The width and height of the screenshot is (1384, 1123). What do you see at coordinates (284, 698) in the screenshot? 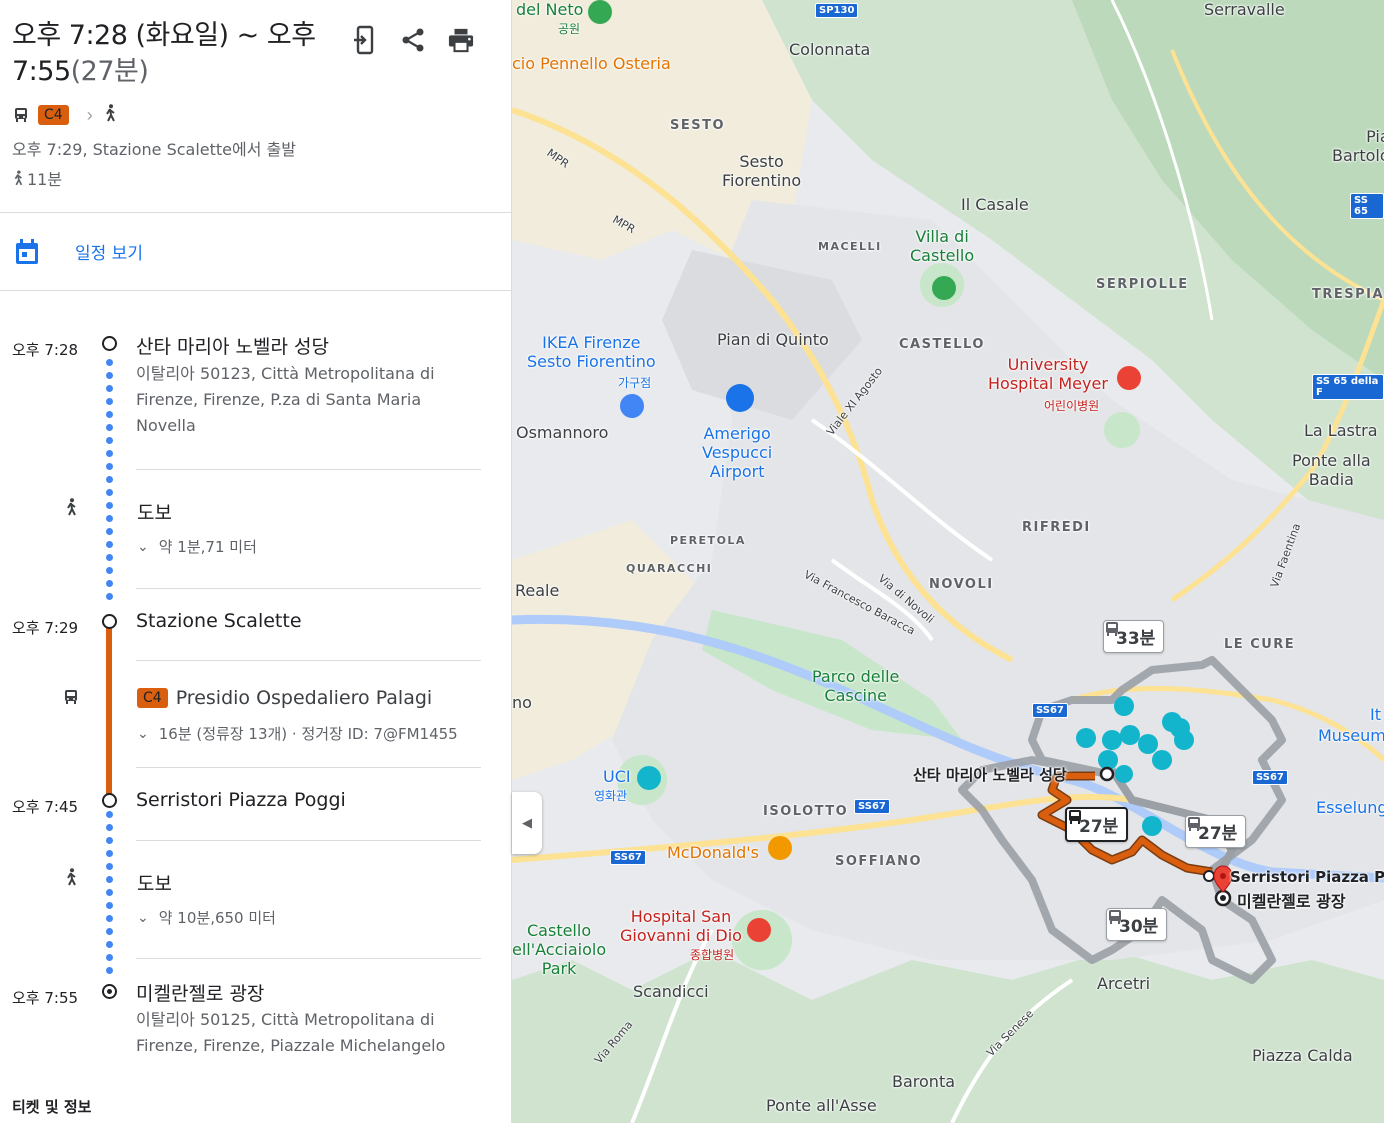
I see `bus-headsign: C4 Presidio Ospedaliero Palagi` at bounding box center [284, 698].